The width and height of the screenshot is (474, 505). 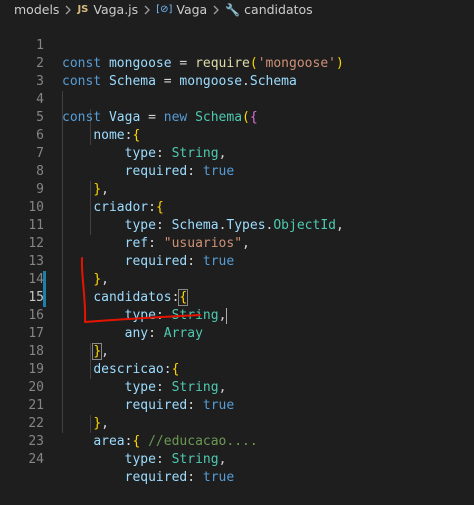 What do you see at coordinates (237, 207) in the screenshot?
I see `code-line: 10 type: Schema.Types.ObjectId,` at bounding box center [237, 207].